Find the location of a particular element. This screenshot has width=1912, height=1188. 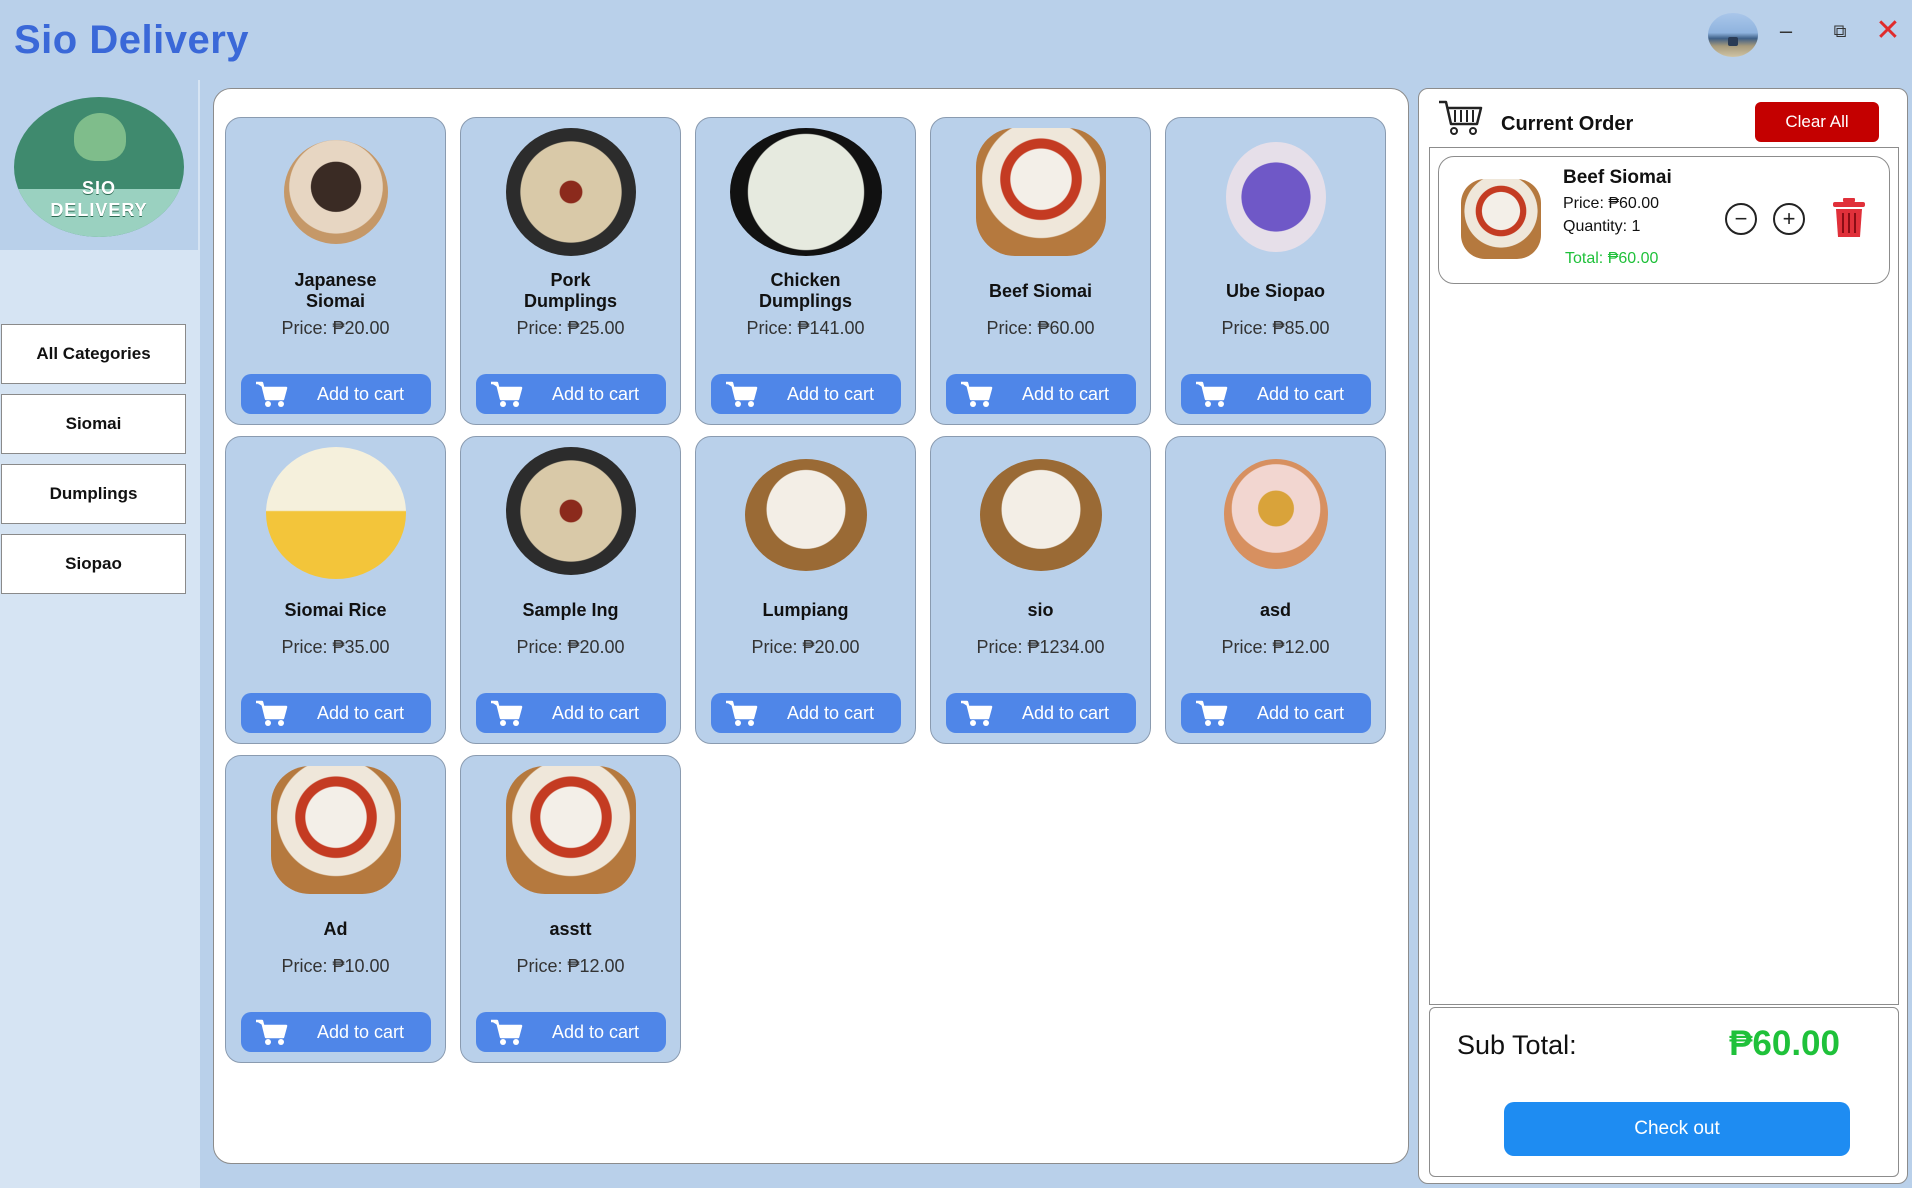

product-name: Ad is located at coordinates (335, 929).